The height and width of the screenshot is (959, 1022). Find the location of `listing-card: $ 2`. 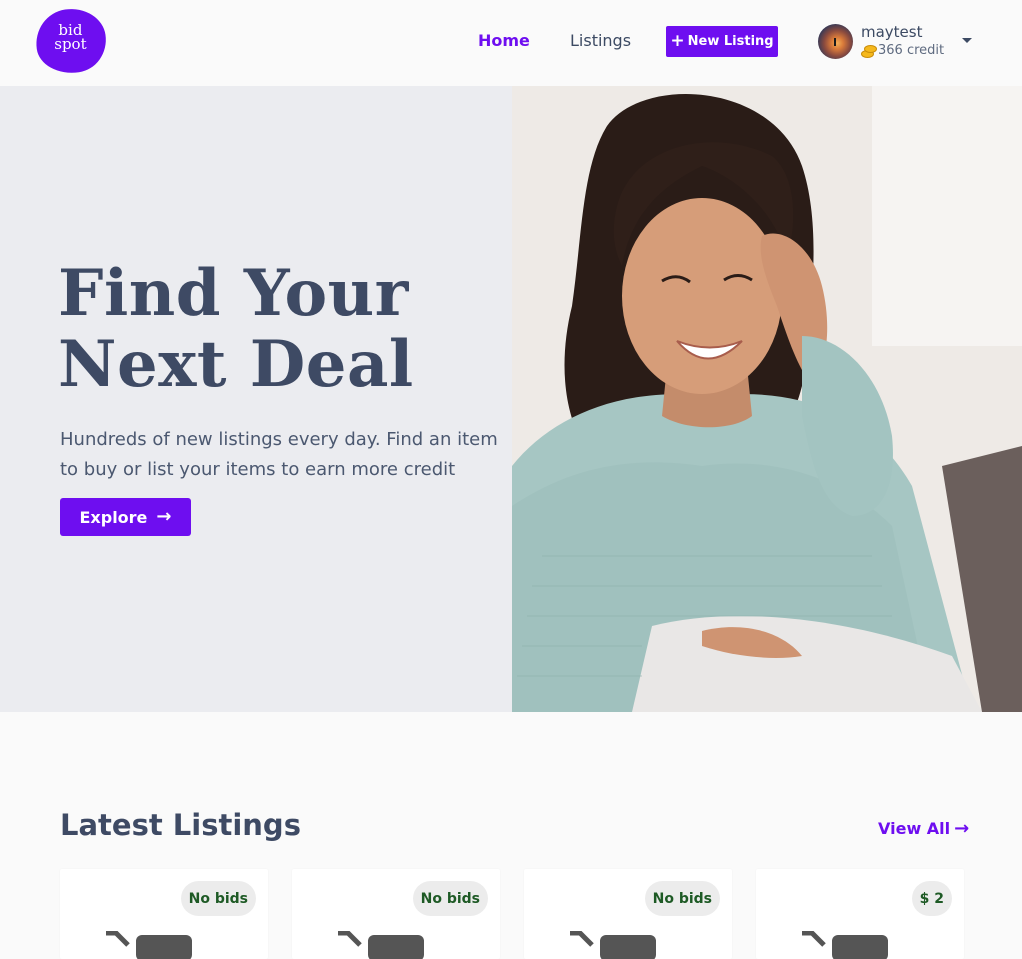

listing-card: $ 2 is located at coordinates (860, 914).